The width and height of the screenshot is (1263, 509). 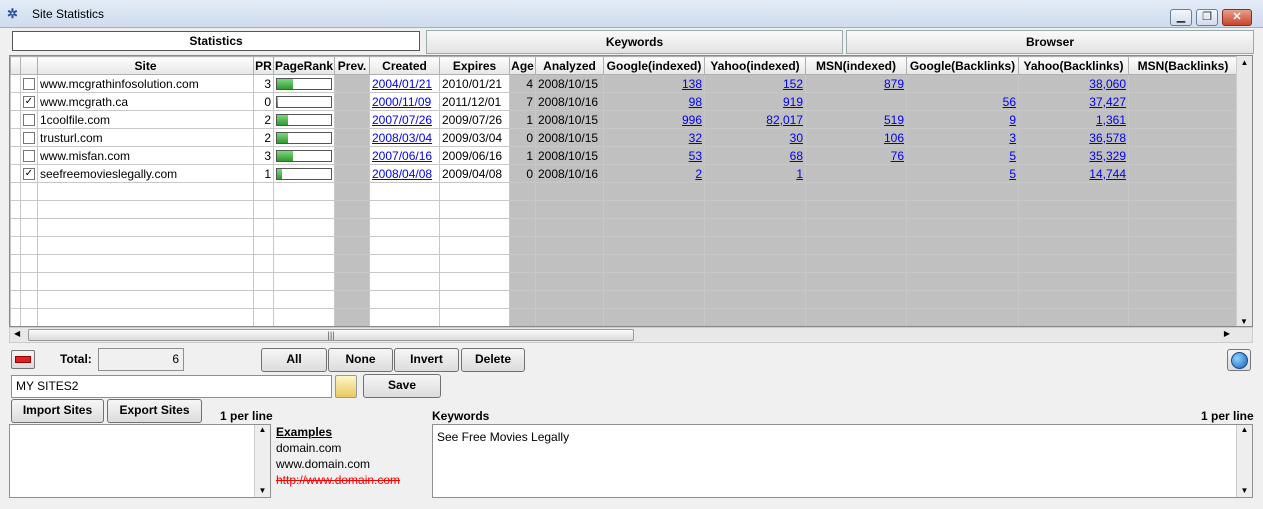 I want to click on created-cell: 2000/11/09, so click(x=404, y=101).